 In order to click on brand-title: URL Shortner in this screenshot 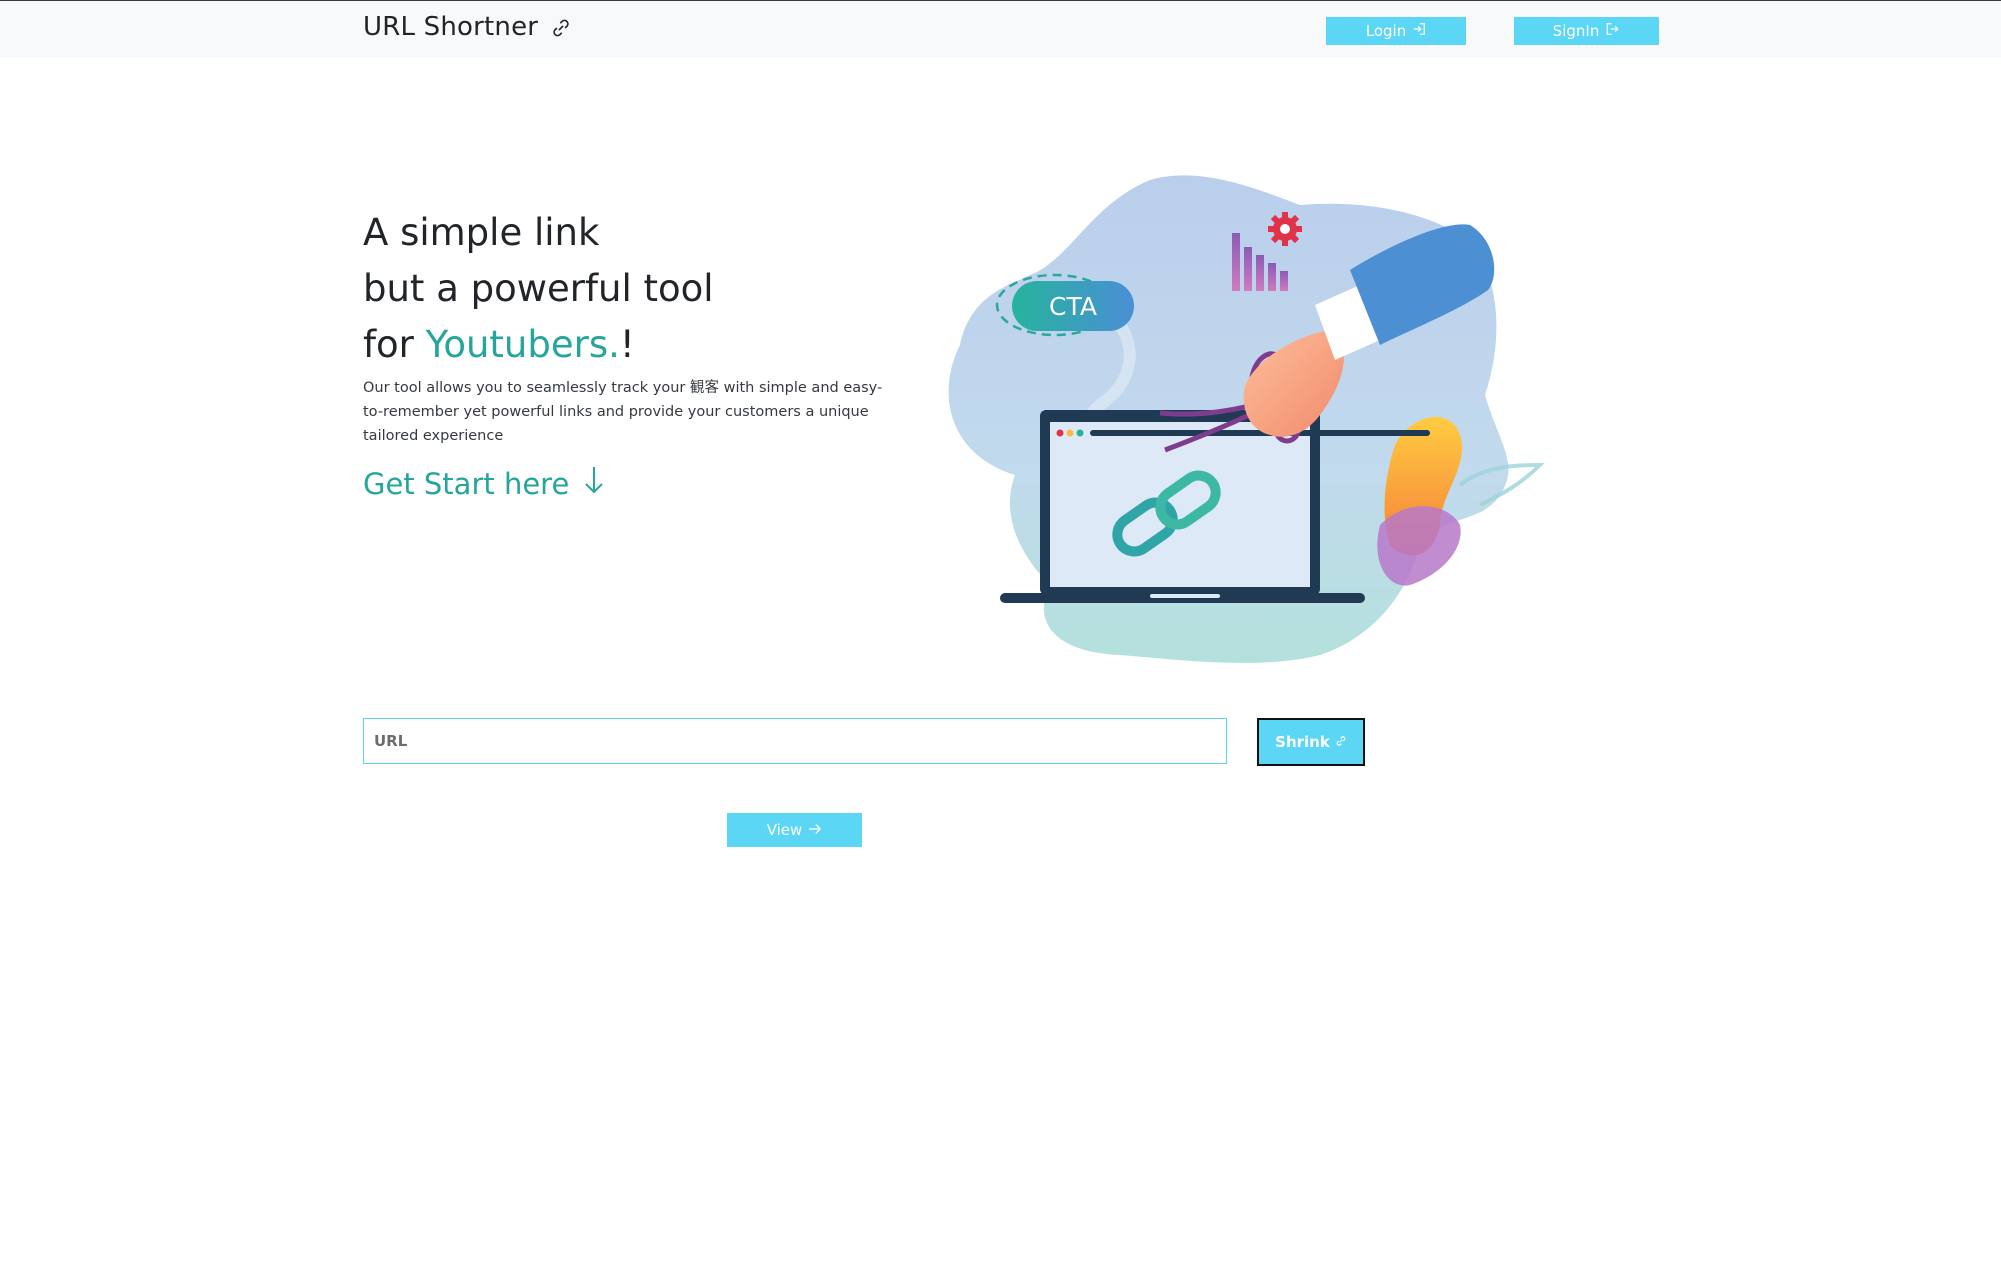, I will do `click(451, 27)`.